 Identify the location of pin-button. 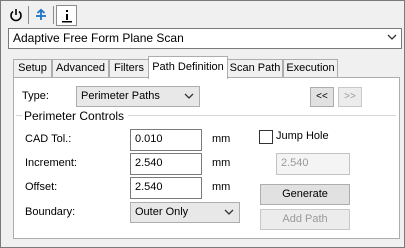
(41, 15).